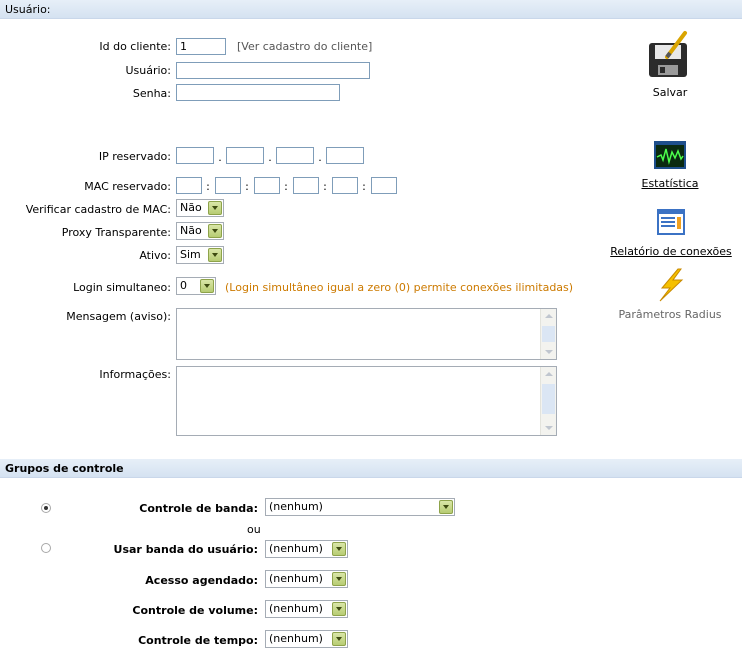 This screenshot has height=659, width=742. What do you see at coordinates (191, 207) in the screenshot?
I see `verify-mac-value: Não` at bounding box center [191, 207].